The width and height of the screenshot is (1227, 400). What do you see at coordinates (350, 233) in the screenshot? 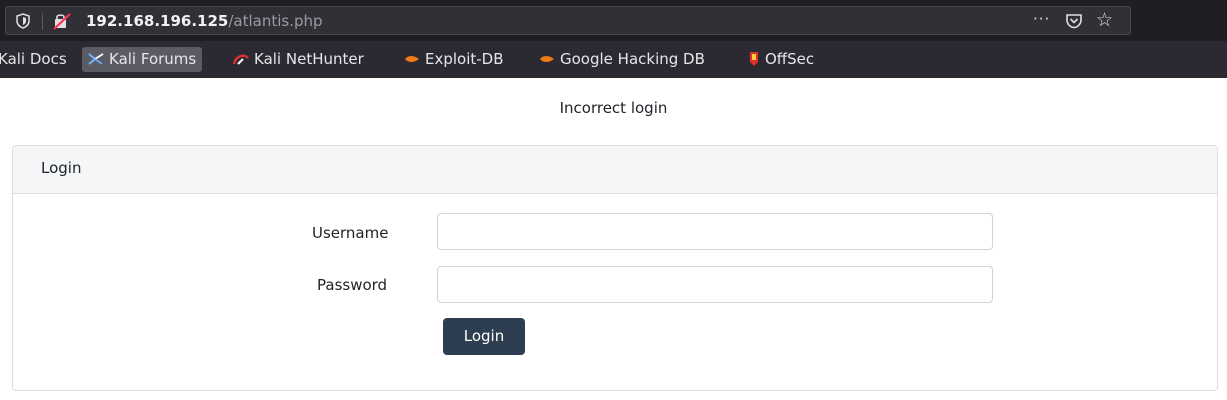
I see `username-label: Username` at bounding box center [350, 233].